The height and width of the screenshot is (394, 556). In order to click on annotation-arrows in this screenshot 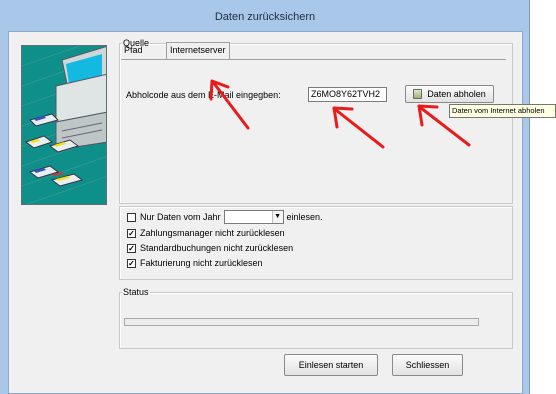, I will do `click(340, 114)`.